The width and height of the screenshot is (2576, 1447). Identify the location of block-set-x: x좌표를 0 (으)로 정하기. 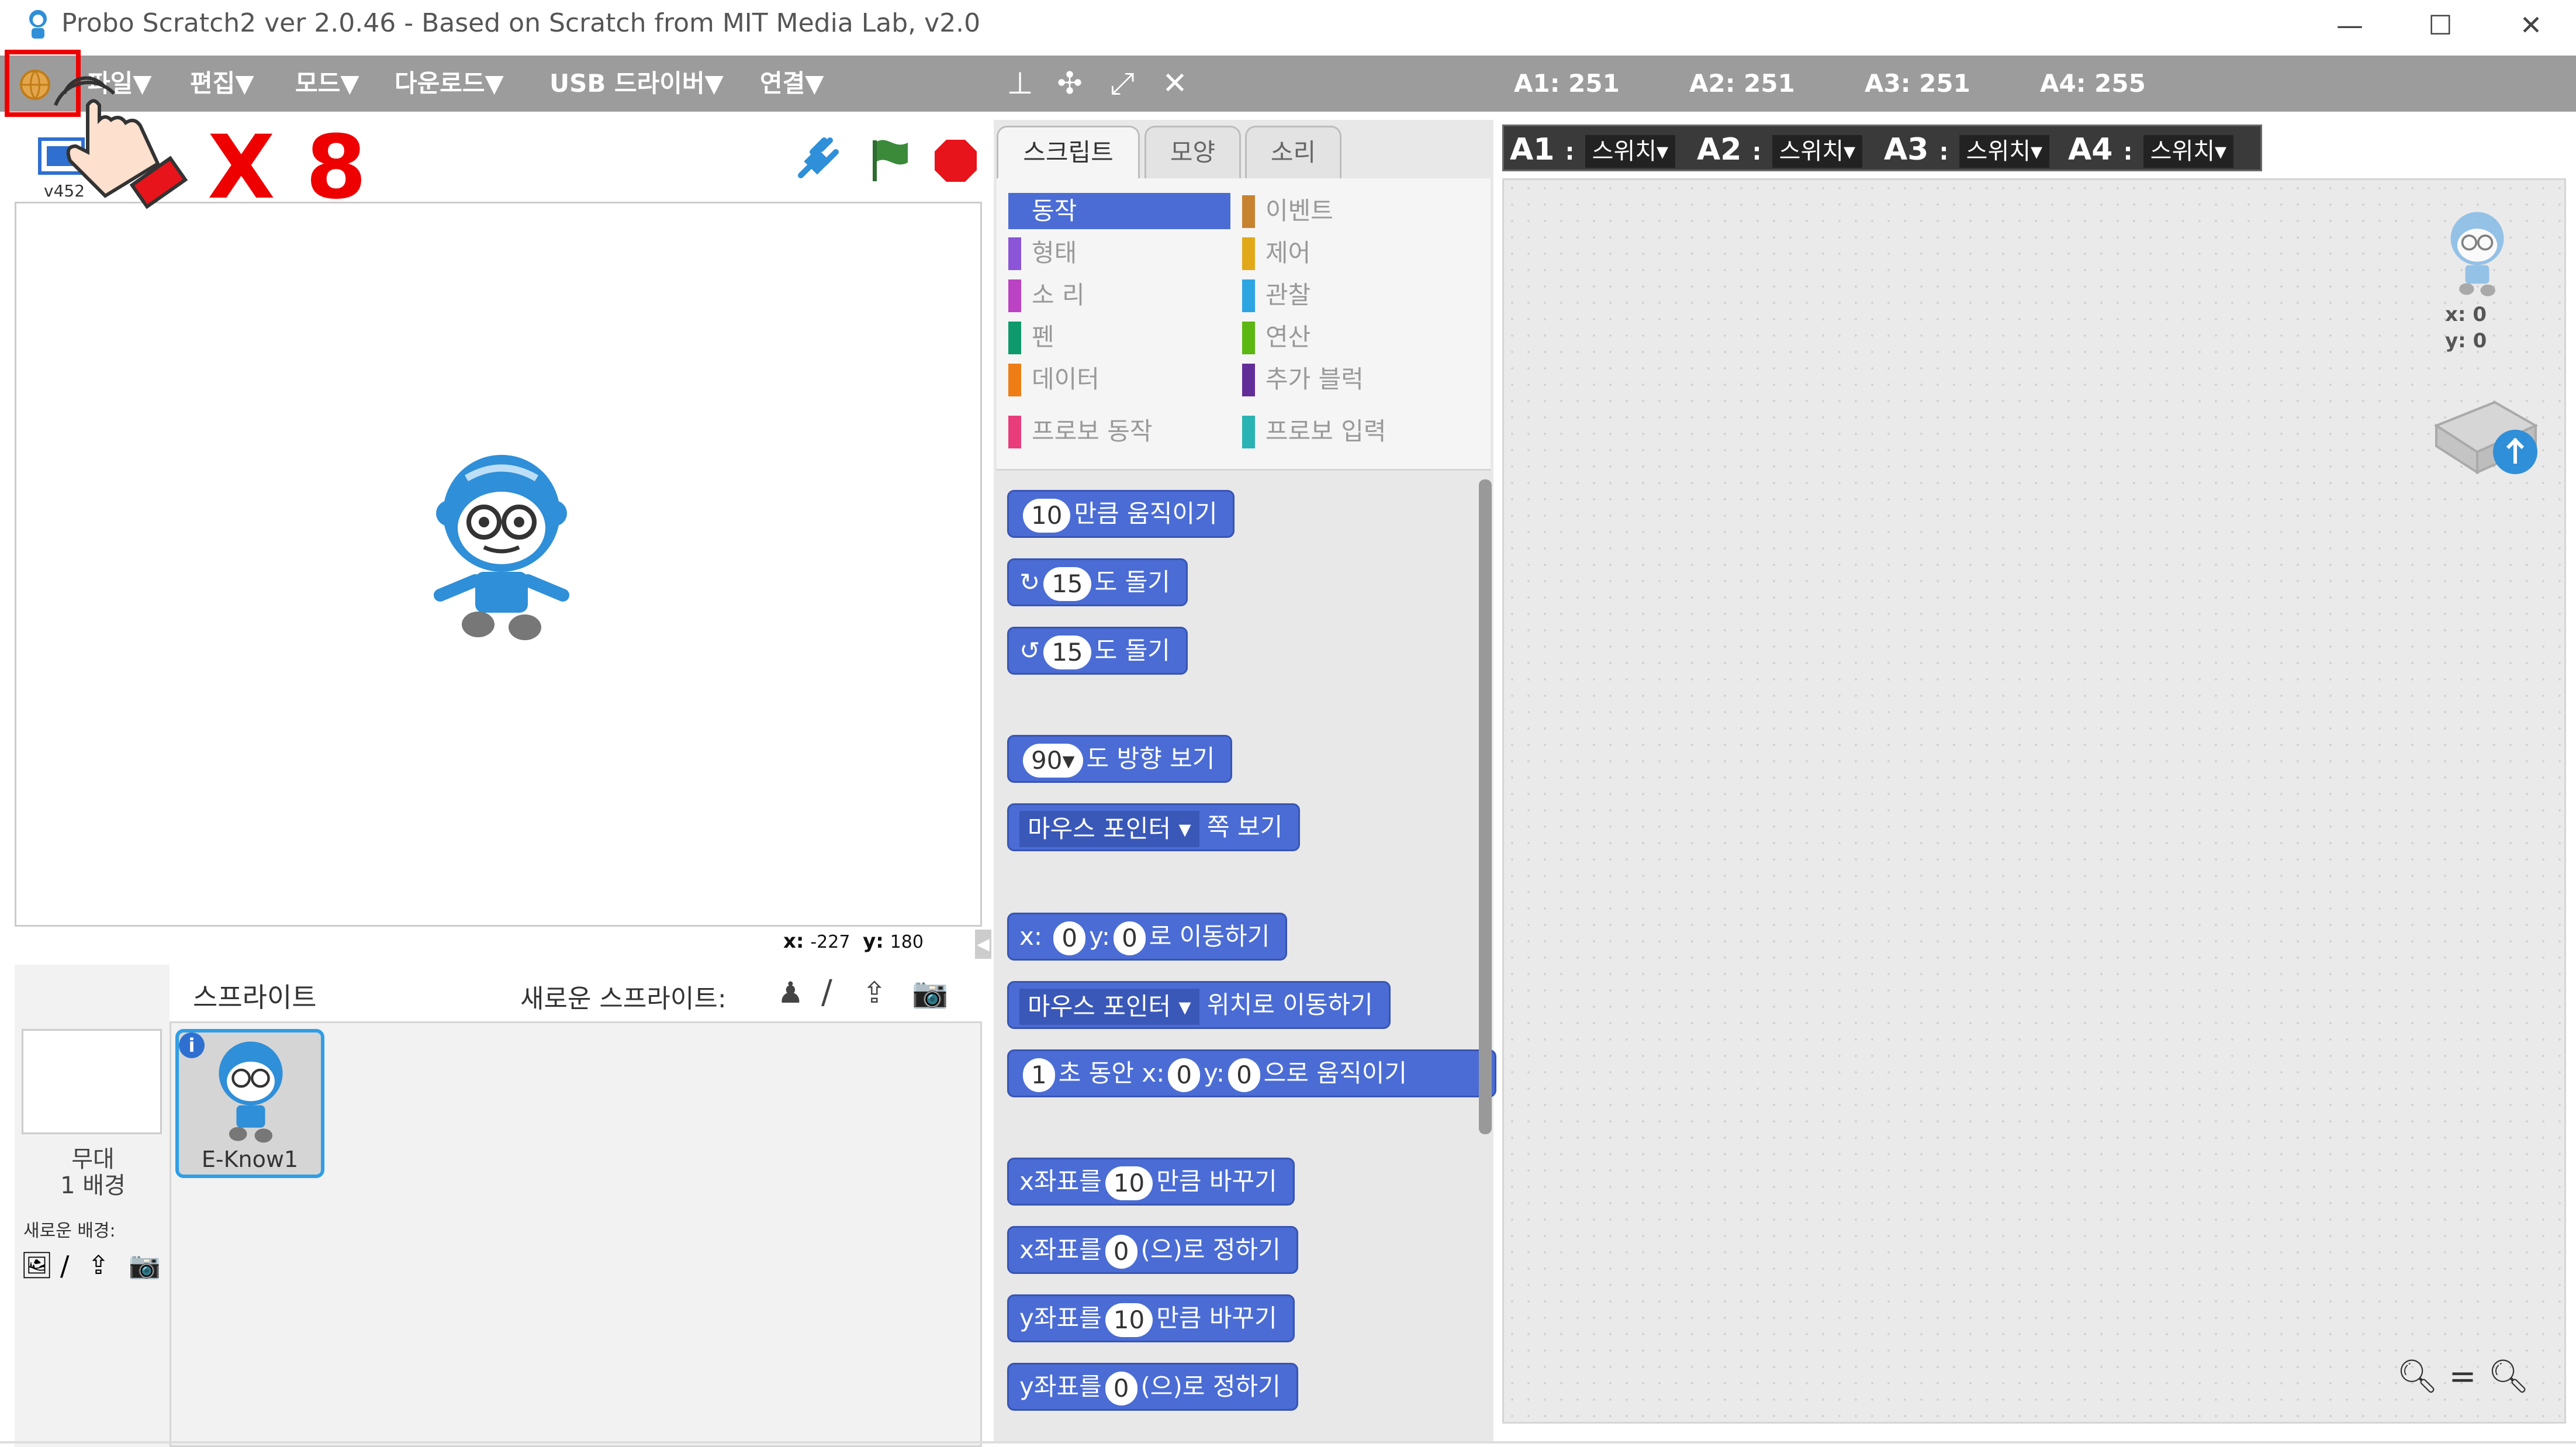
(1152, 1250).